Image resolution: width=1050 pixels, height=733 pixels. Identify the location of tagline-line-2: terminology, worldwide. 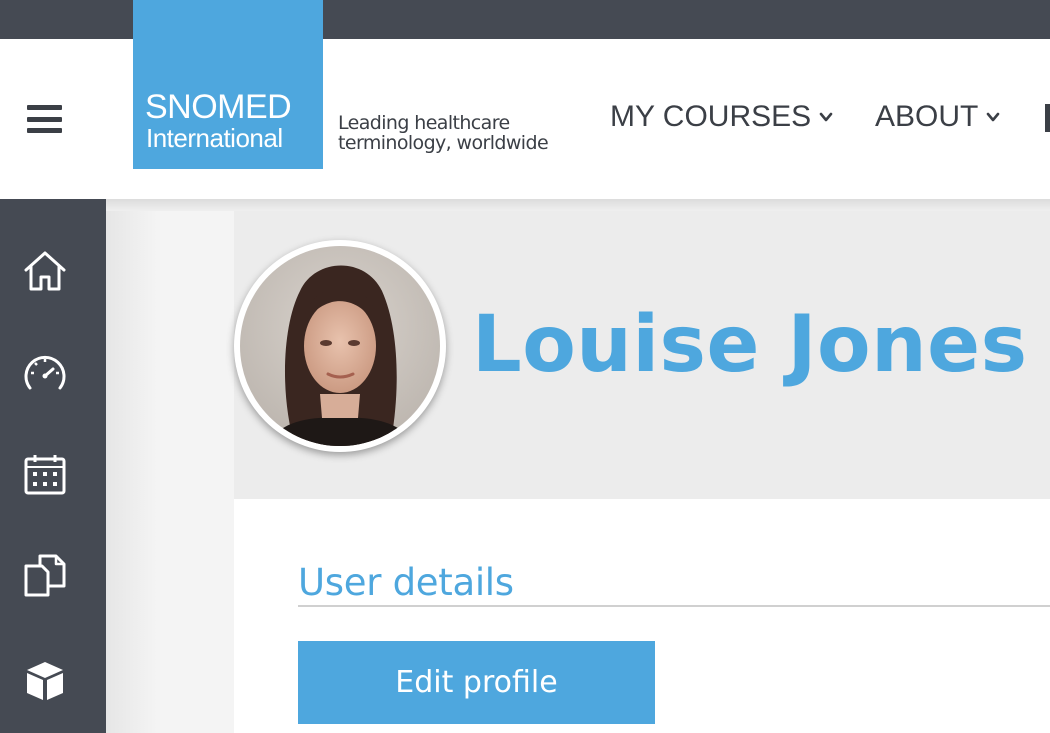
(443, 143).